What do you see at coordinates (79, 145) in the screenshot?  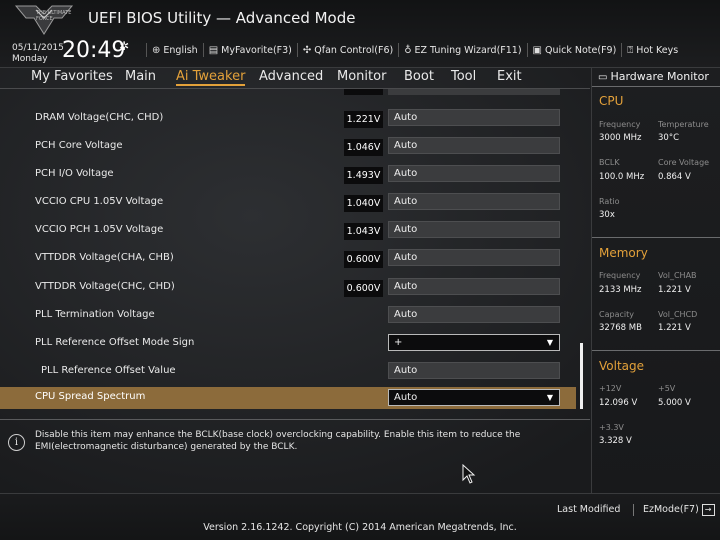 I see `setting-label: PCH Core Voltage` at bounding box center [79, 145].